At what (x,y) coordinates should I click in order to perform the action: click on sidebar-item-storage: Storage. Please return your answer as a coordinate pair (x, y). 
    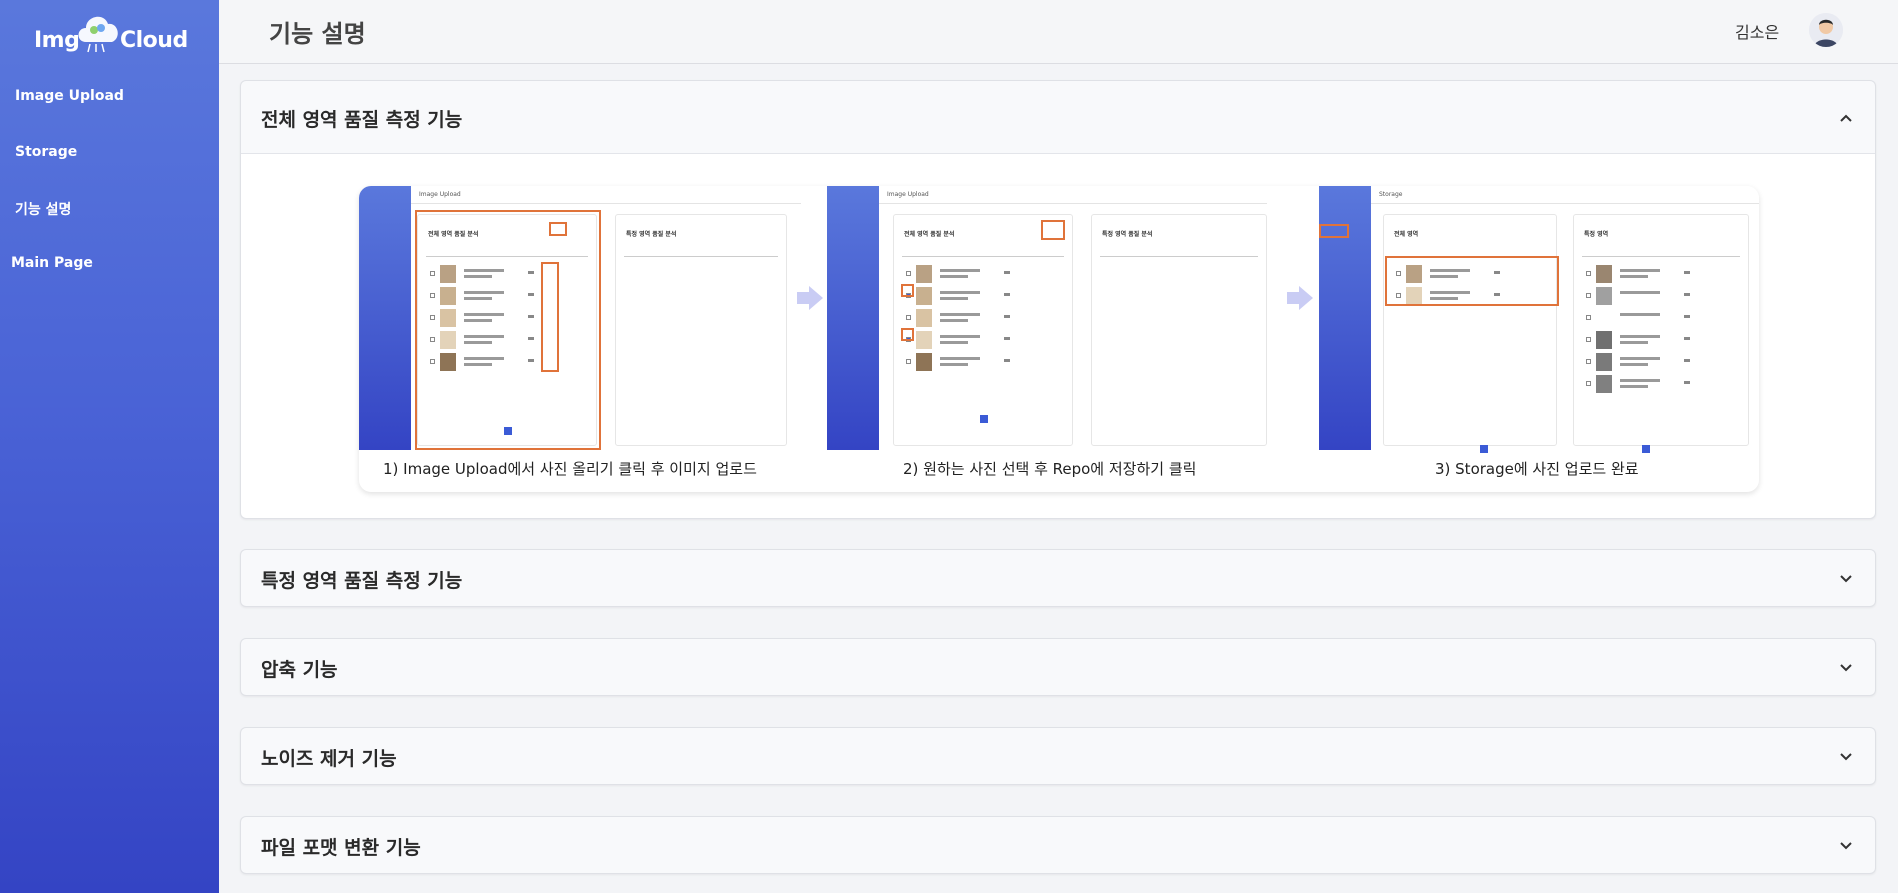
    Looking at the image, I should click on (46, 152).